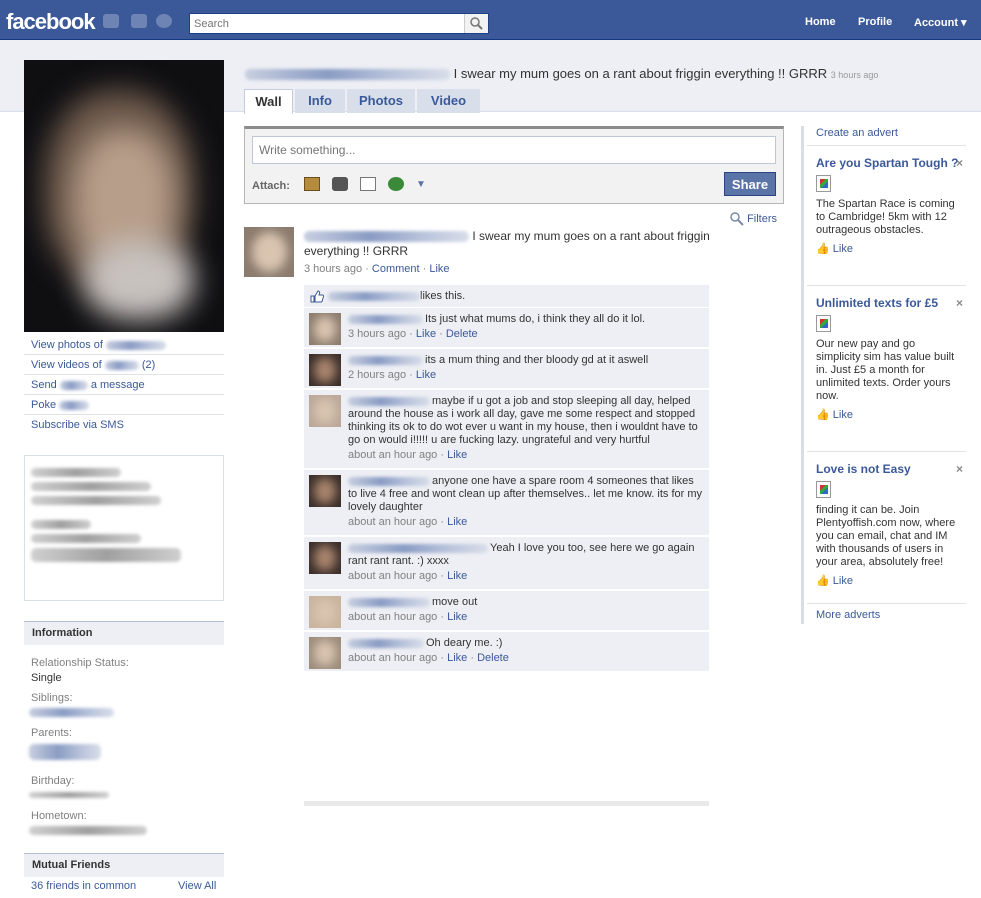 Image resolution: width=981 pixels, height=898 pixels. What do you see at coordinates (317, 296) in the screenshot?
I see `thumbs-up-icon` at bounding box center [317, 296].